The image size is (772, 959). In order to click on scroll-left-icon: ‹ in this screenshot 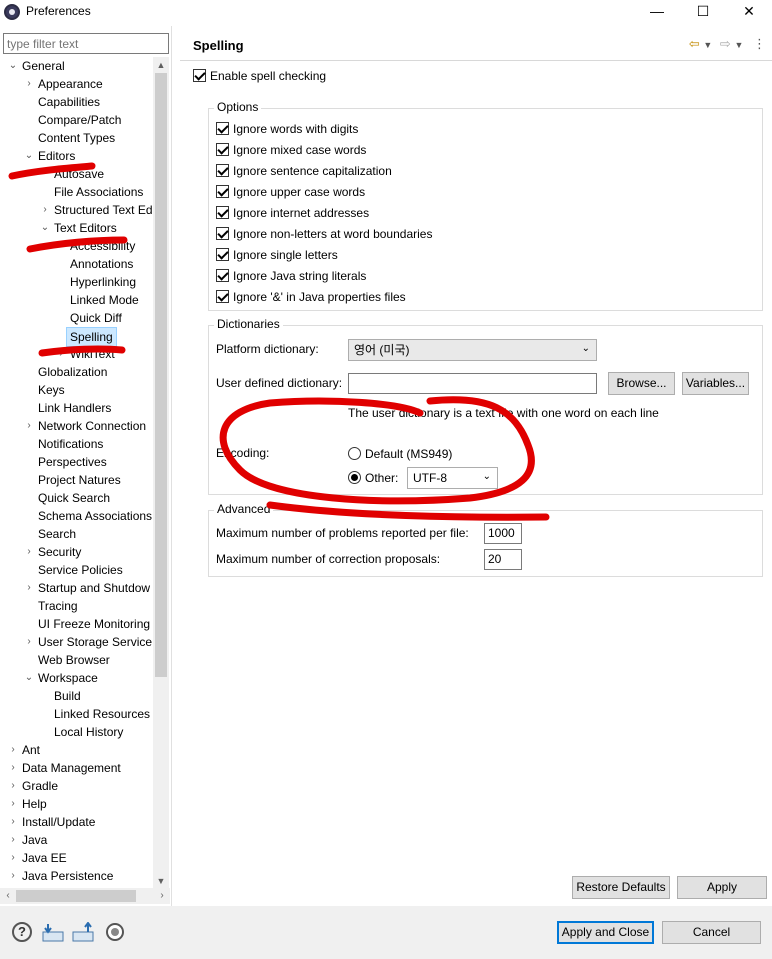, I will do `click(8, 896)`.